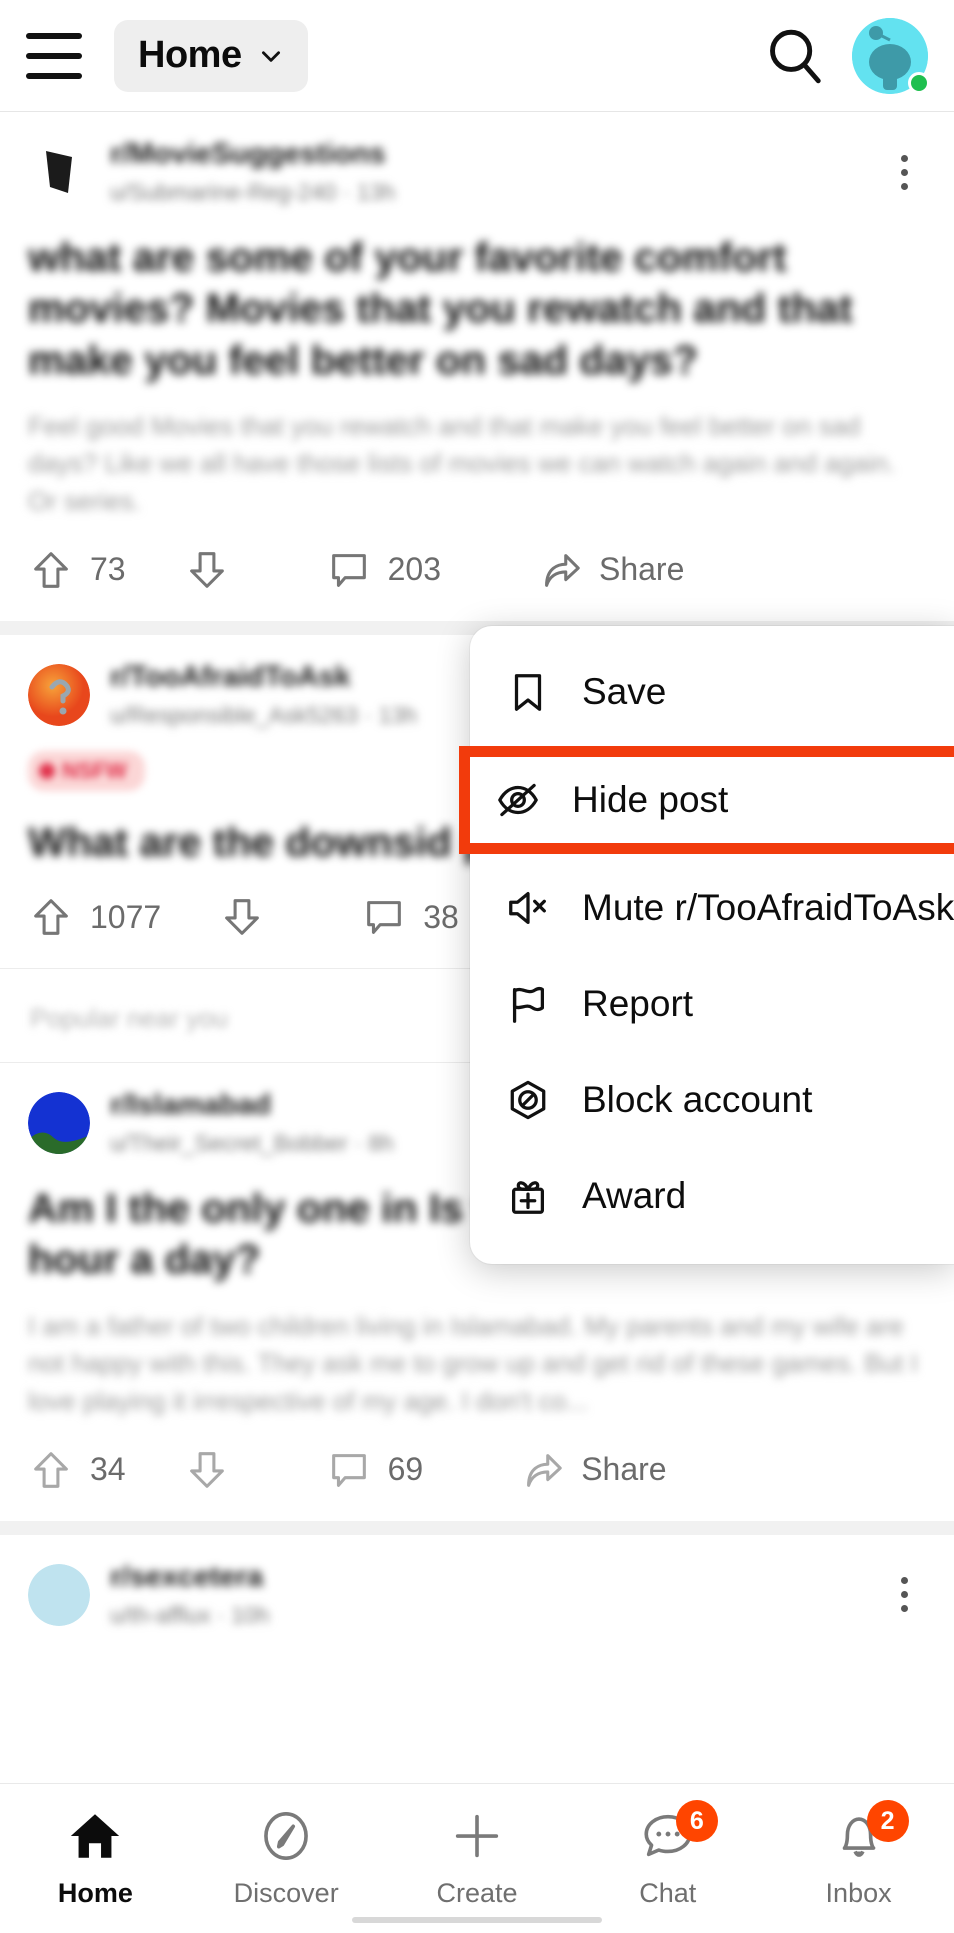  I want to click on bell-icon: 2, so click(869, 1833).